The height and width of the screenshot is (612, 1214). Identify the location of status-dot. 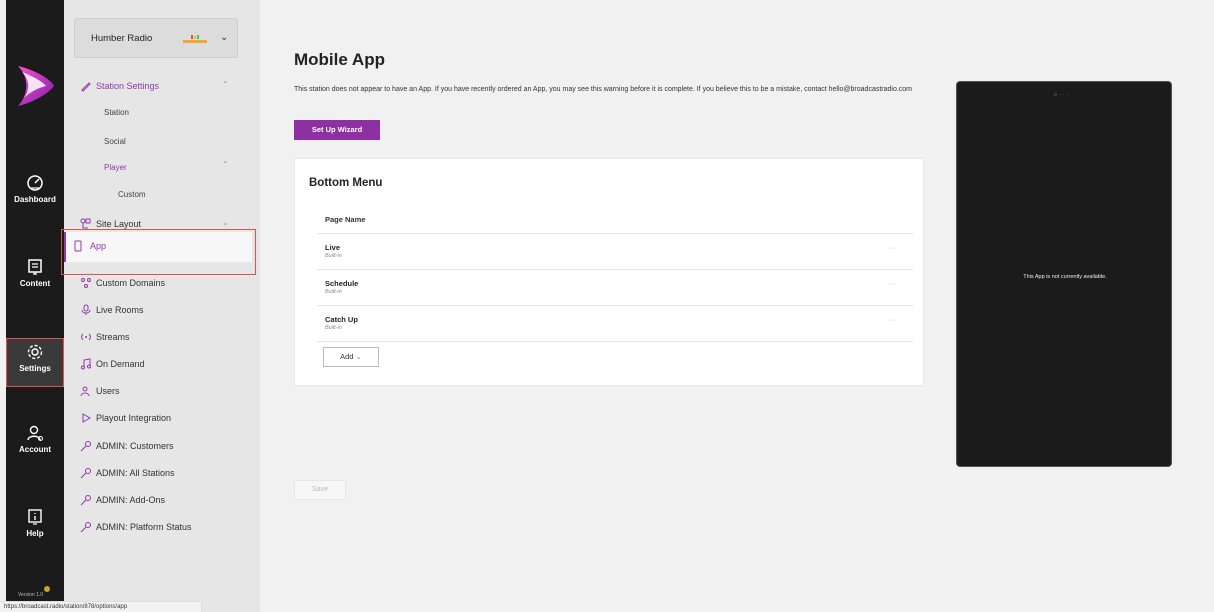
(47, 589).